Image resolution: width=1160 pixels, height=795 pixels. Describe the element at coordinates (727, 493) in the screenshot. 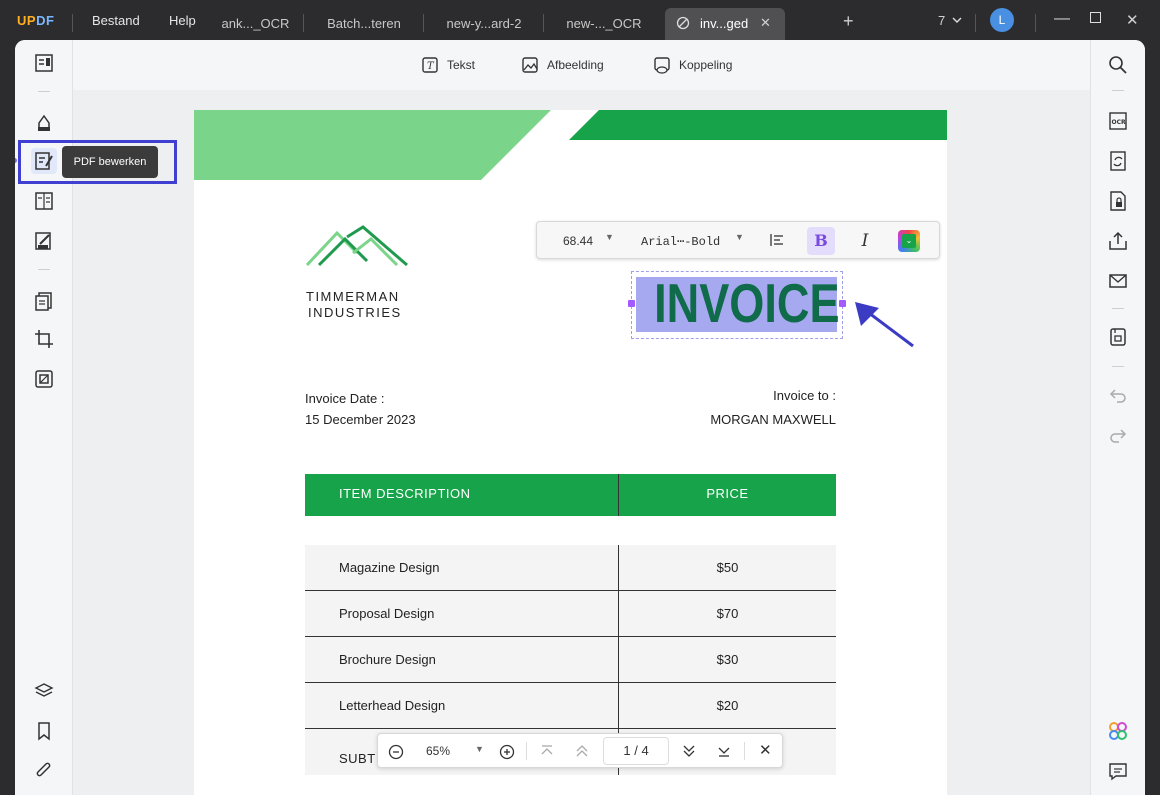

I see `col-header-price: PRICE` at that location.